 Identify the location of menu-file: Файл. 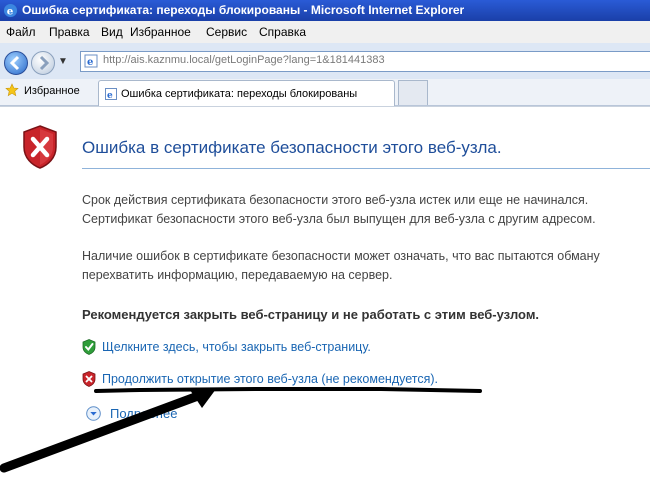
(21, 32).